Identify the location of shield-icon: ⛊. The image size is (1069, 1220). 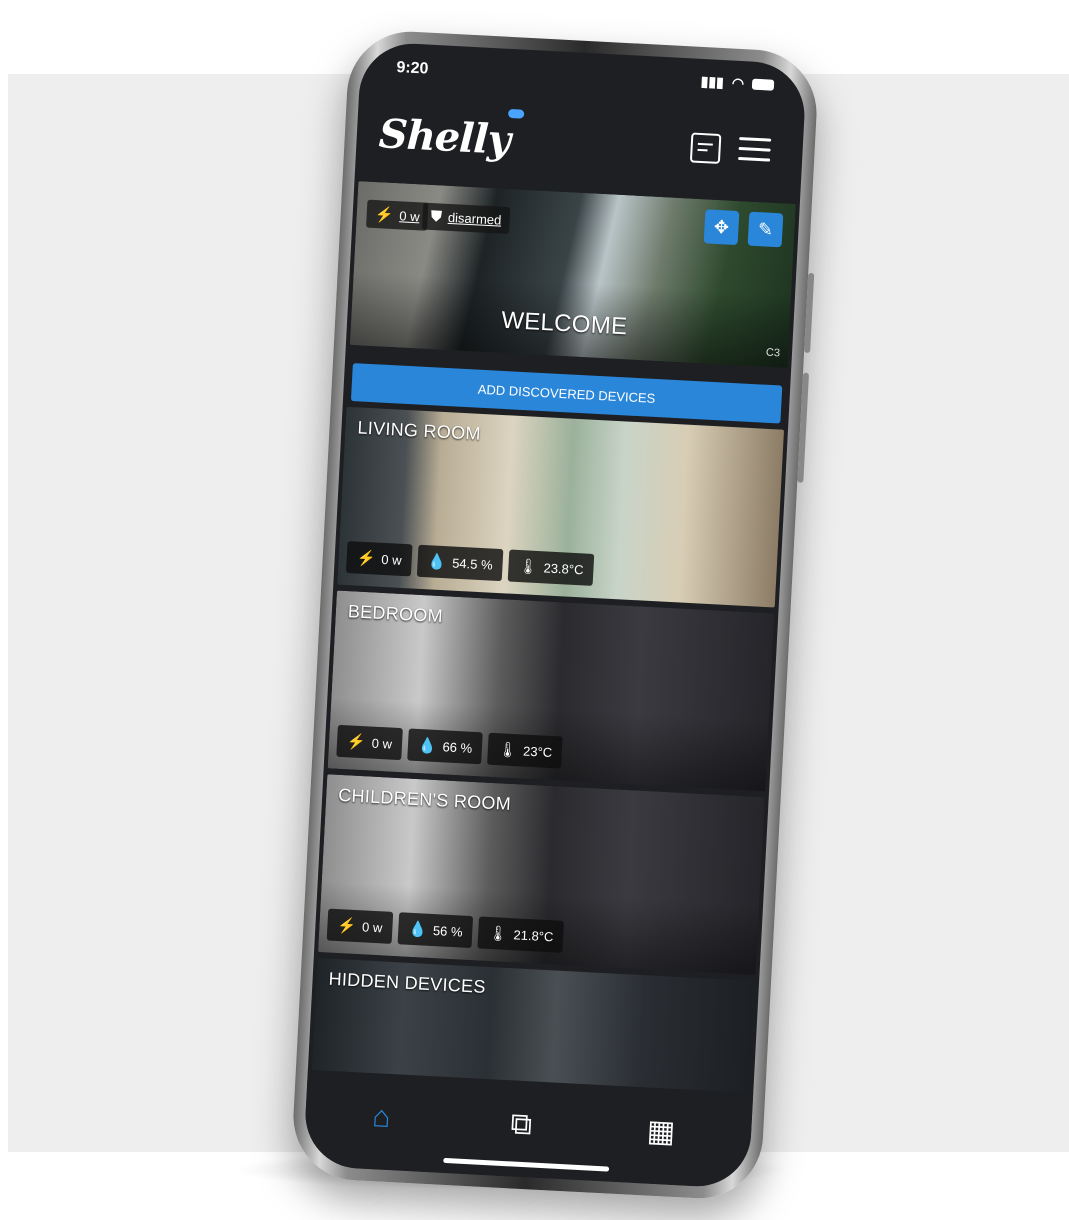
(436, 216).